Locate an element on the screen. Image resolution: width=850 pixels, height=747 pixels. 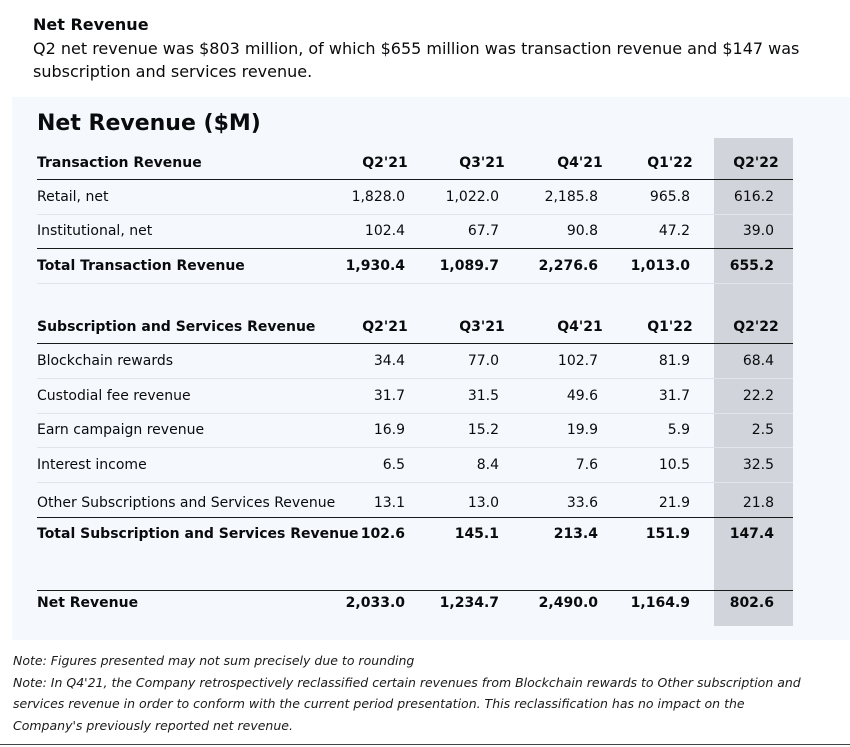
table-cell: 102.4 is located at coordinates (384, 231).